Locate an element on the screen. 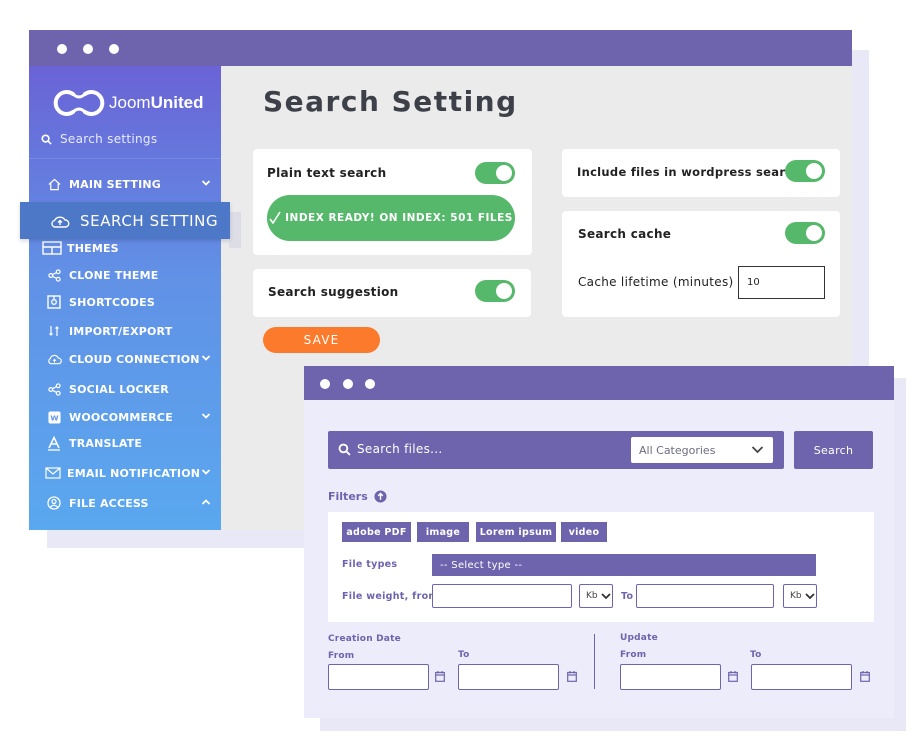 This screenshot has height=741, width=920. sidebar-item-woocommerce: W WOOCOMMERCE is located at coordinates (125, 417).